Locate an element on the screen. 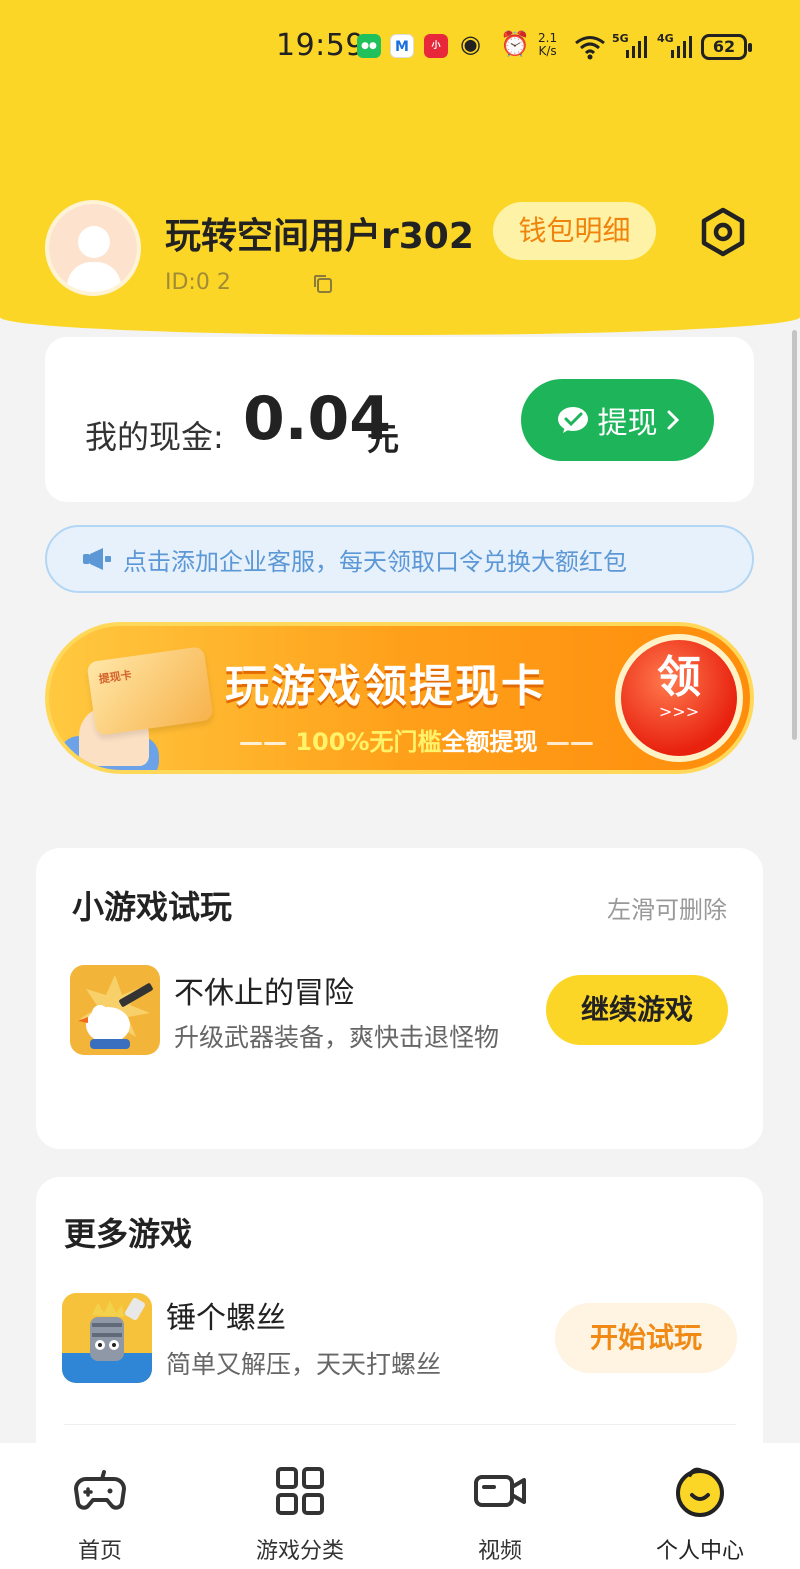  game-name: 不休止的冒险 is located at coordinates (264, 993).